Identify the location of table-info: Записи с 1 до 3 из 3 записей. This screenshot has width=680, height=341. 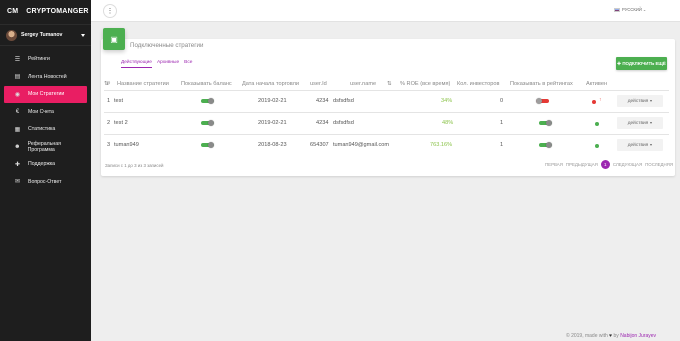
(134, 165).